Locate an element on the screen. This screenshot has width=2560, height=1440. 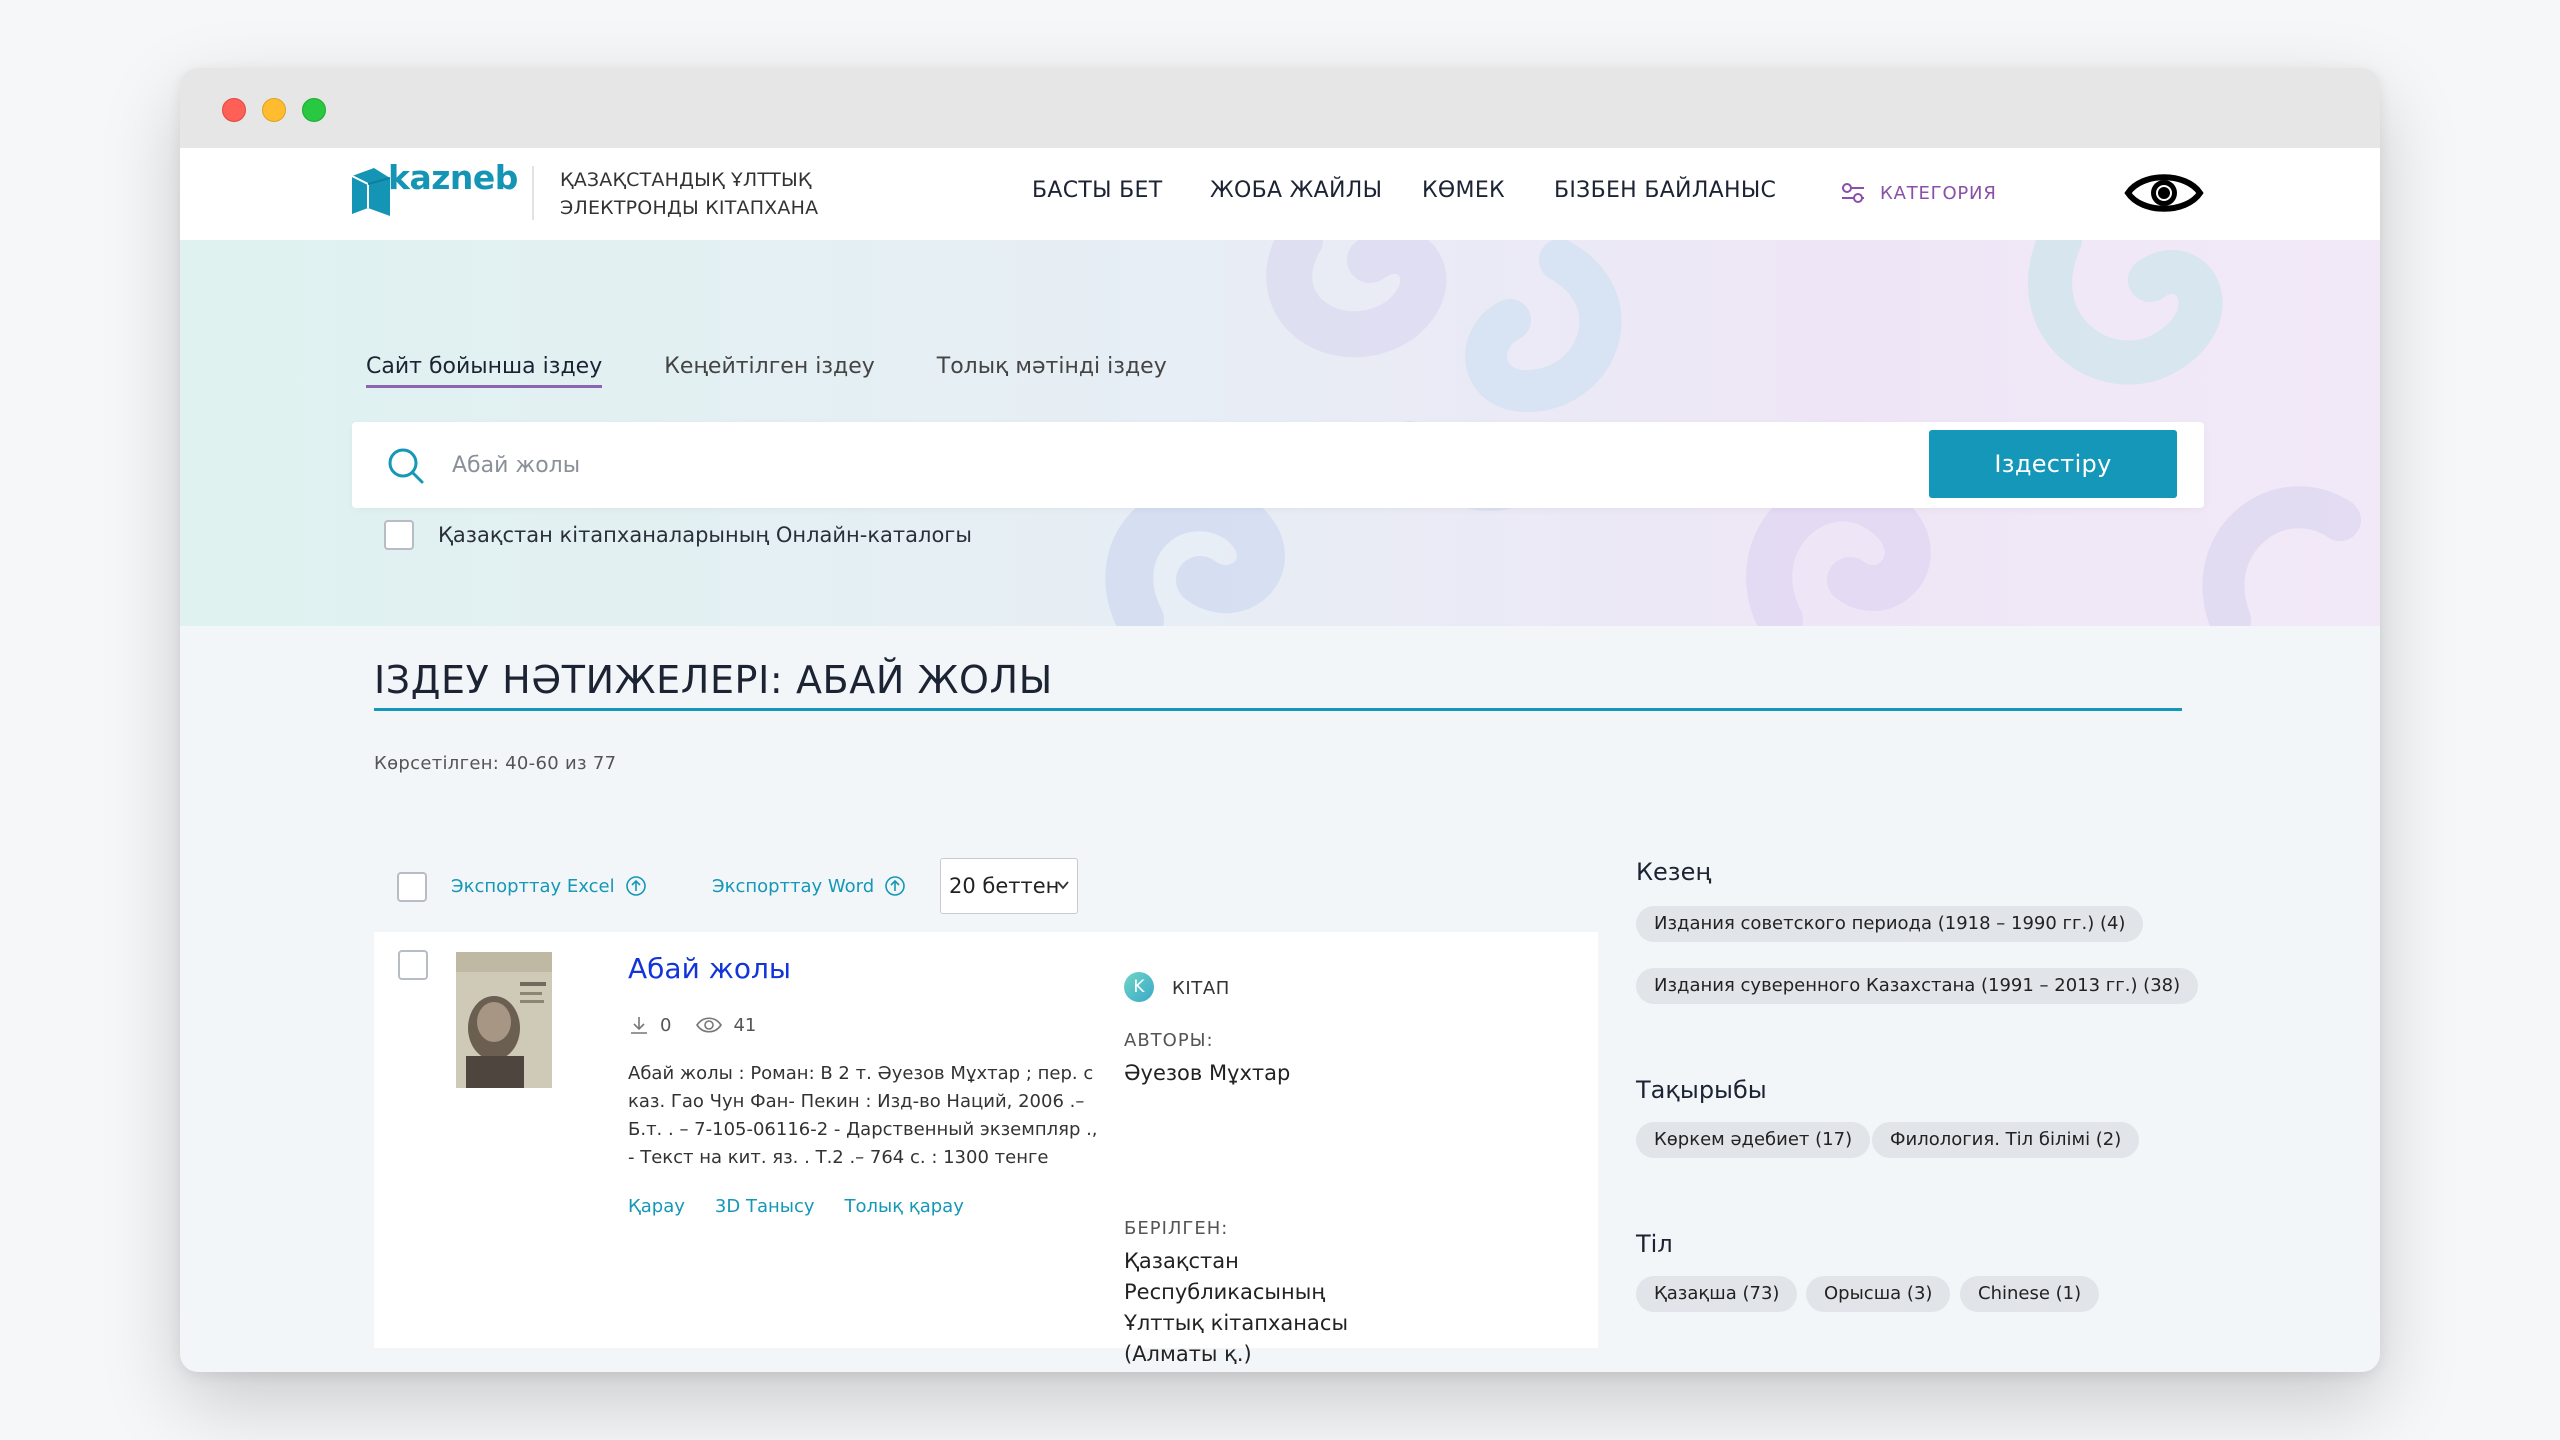
search-input is located at coordinates (1192, 465).